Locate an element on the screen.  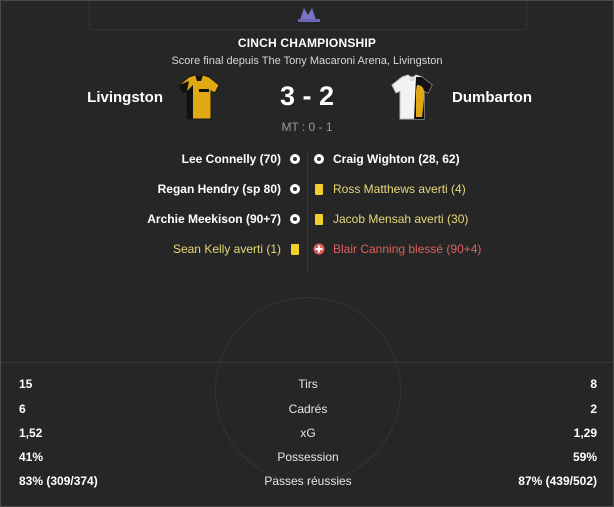
injury-cross-icon is located at coordinates (319, 249).